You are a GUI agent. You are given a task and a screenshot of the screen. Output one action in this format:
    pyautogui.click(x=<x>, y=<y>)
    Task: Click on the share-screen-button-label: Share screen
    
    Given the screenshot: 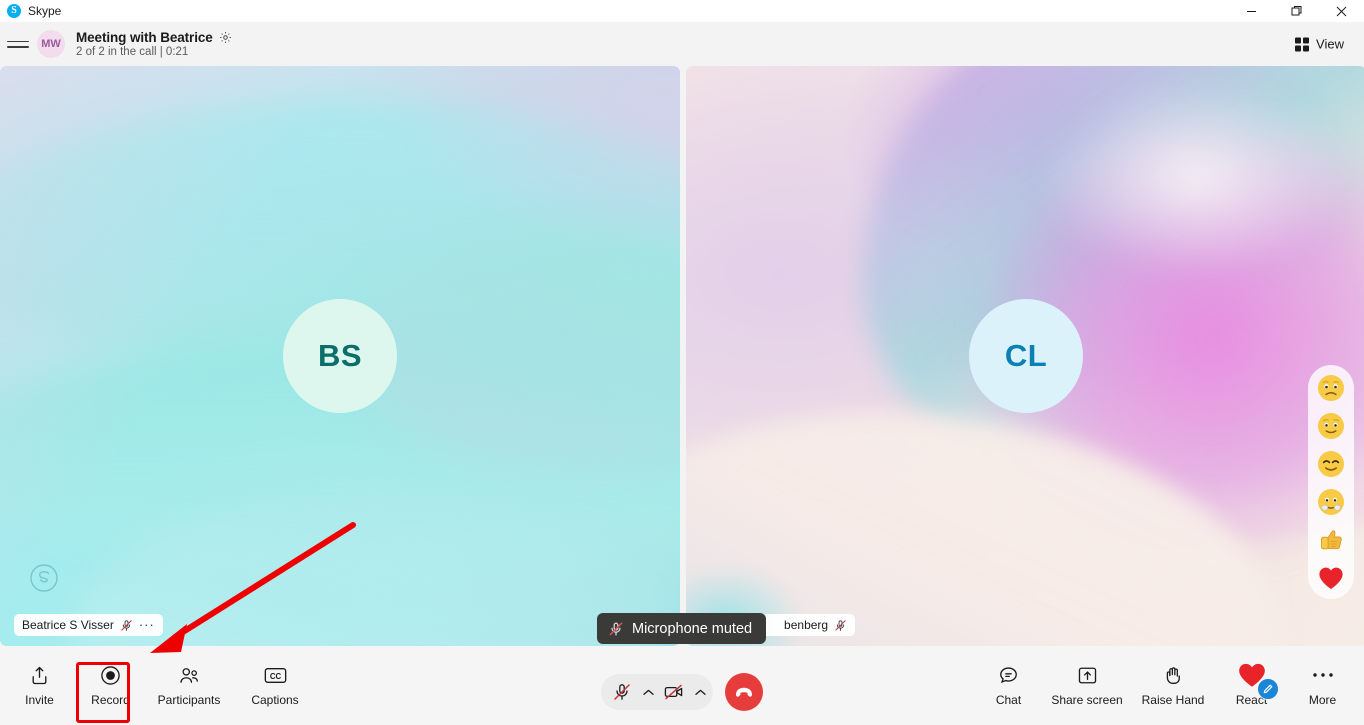 What is the action you would take?
    pyautogui.click(x=1087, y=700)
    